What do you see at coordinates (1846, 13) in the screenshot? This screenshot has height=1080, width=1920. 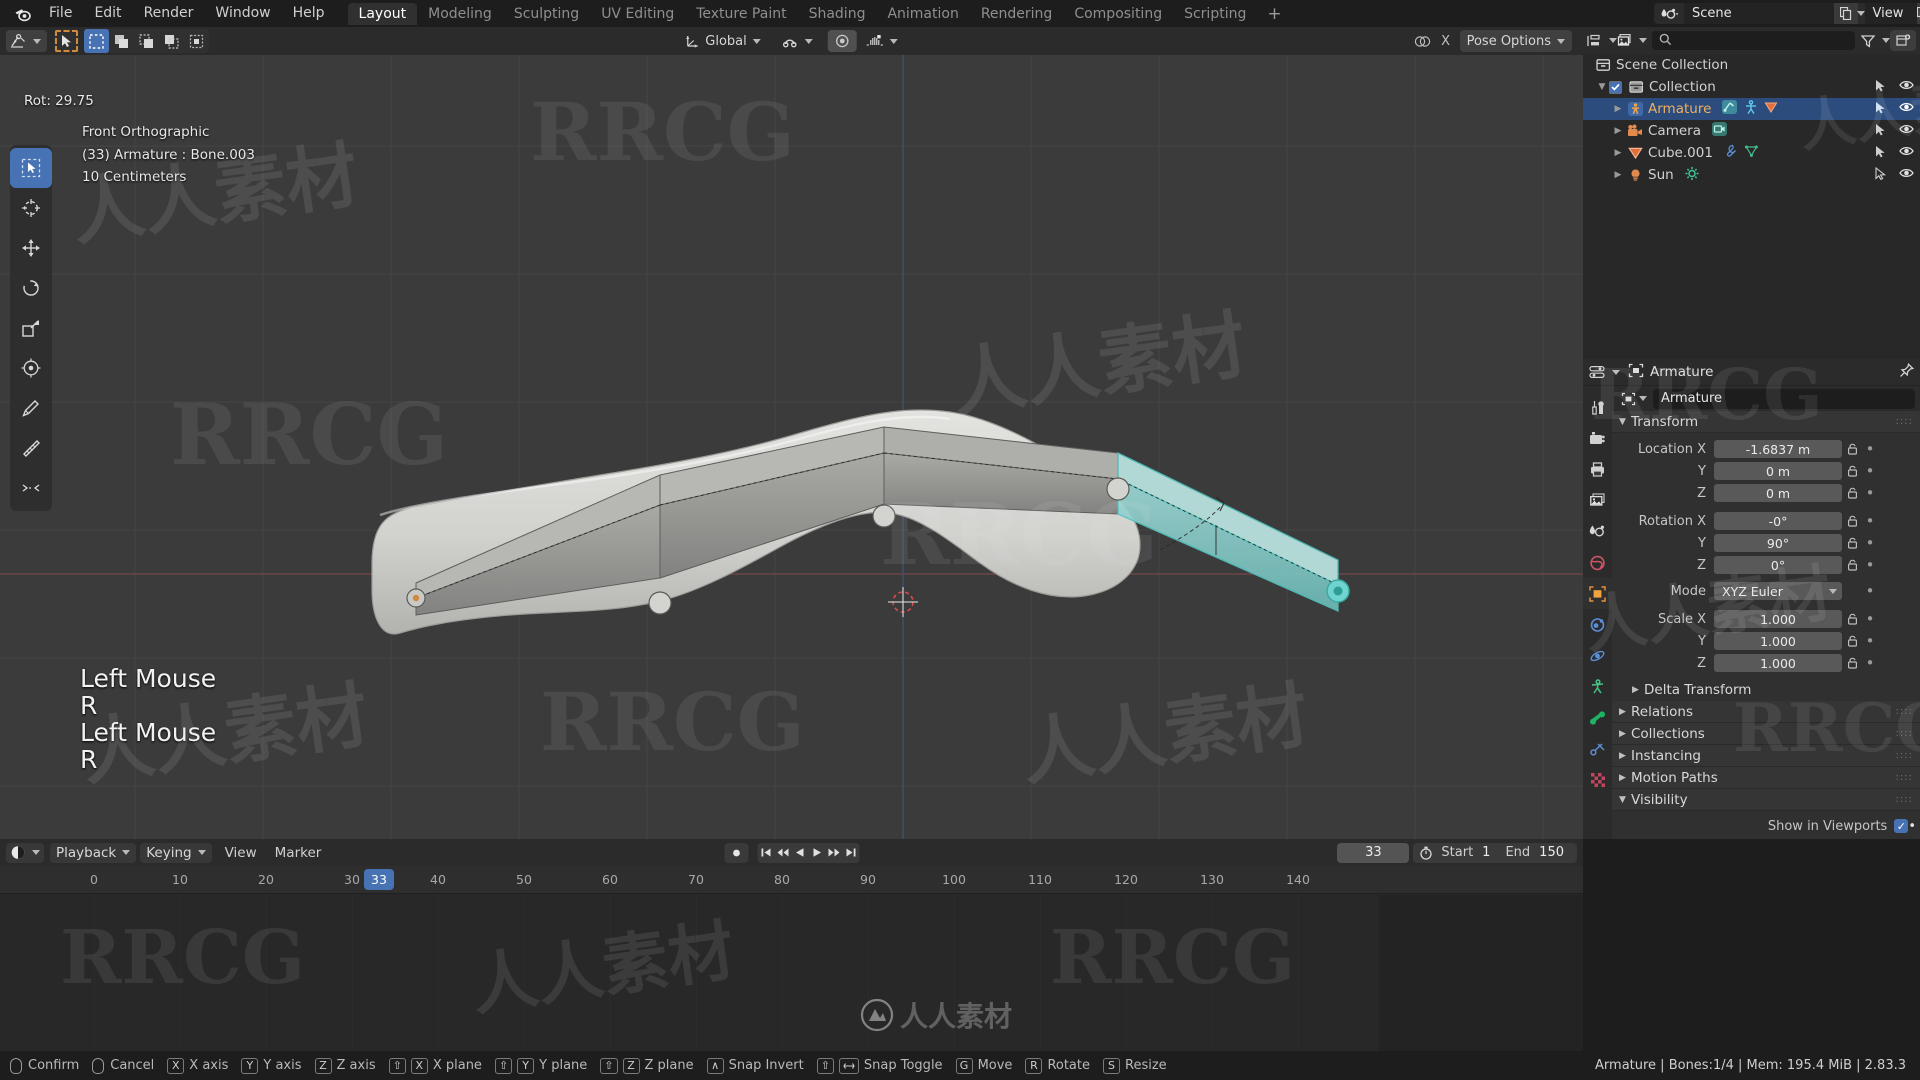 I see `new-scene-button` at bounding box center [1846, 13].